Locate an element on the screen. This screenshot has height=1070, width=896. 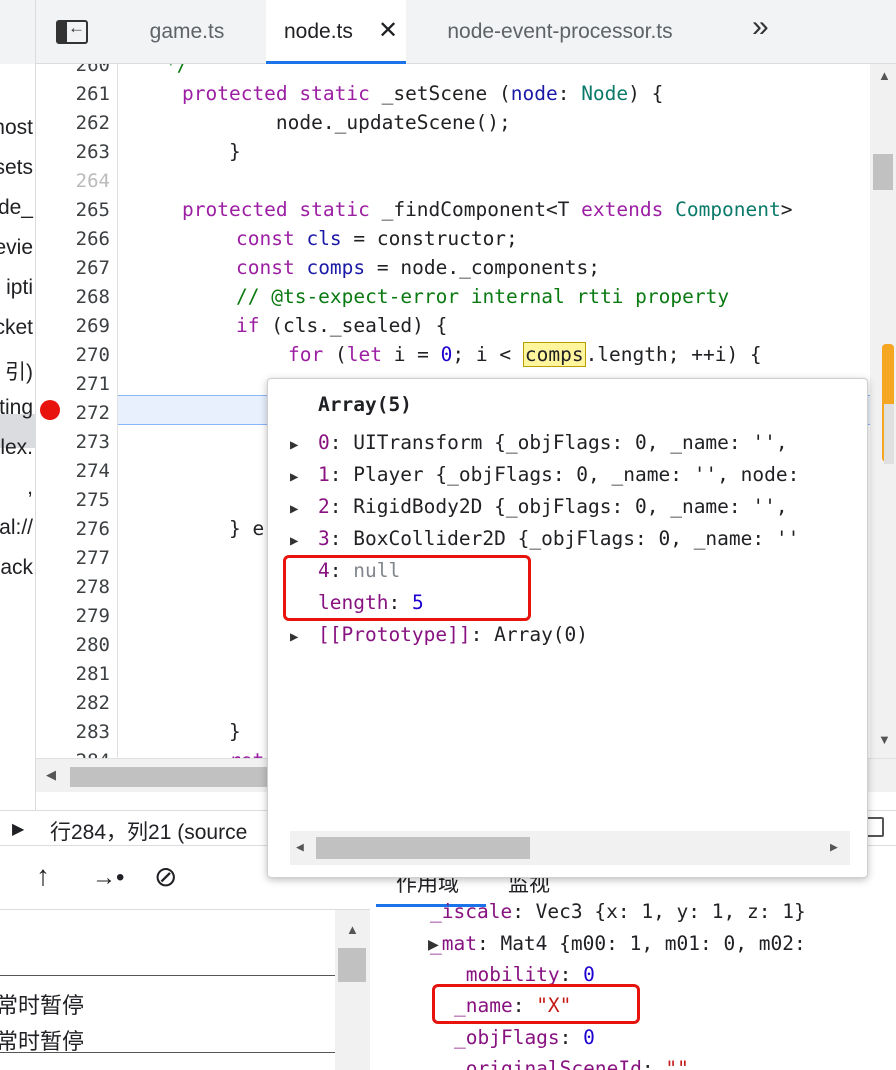
array-prototype: ▶ [[Prototype]]: Array(0) is located at coordinates (439, 634).